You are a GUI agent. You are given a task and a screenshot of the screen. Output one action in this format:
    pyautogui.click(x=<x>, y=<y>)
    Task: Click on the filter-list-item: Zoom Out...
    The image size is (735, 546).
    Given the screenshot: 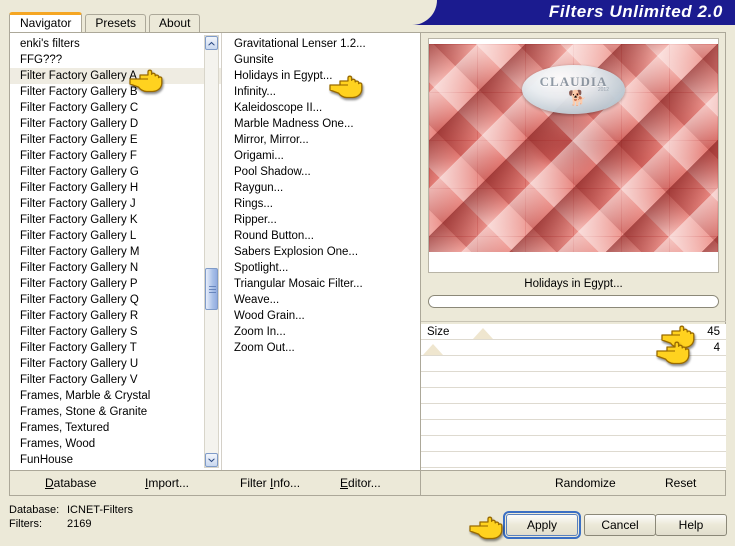 What is the action you would take?
    pyautogui.click(x=321, y=348)
    